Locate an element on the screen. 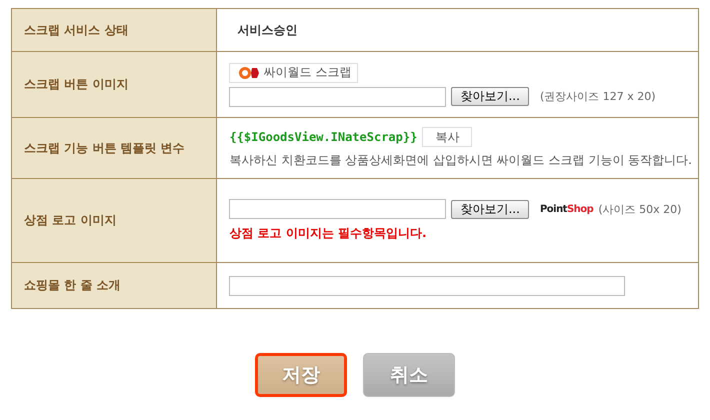  template-code: {{$IGoodsView.INateScrap}} is located at coordinates (323, 137).